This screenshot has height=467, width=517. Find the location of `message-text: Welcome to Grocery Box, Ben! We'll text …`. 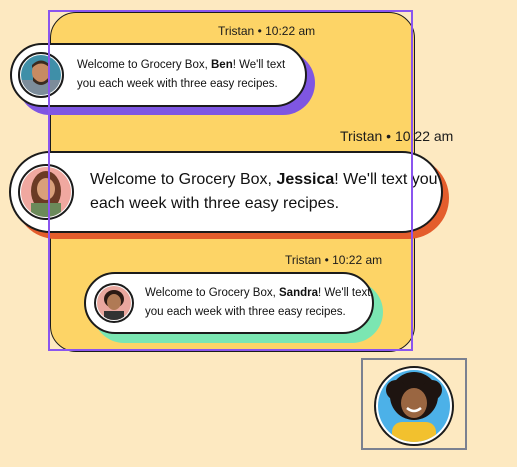

message-text: Welcome to Grocery Box, Ben! We'll text … is located at coordinates (191, 75).